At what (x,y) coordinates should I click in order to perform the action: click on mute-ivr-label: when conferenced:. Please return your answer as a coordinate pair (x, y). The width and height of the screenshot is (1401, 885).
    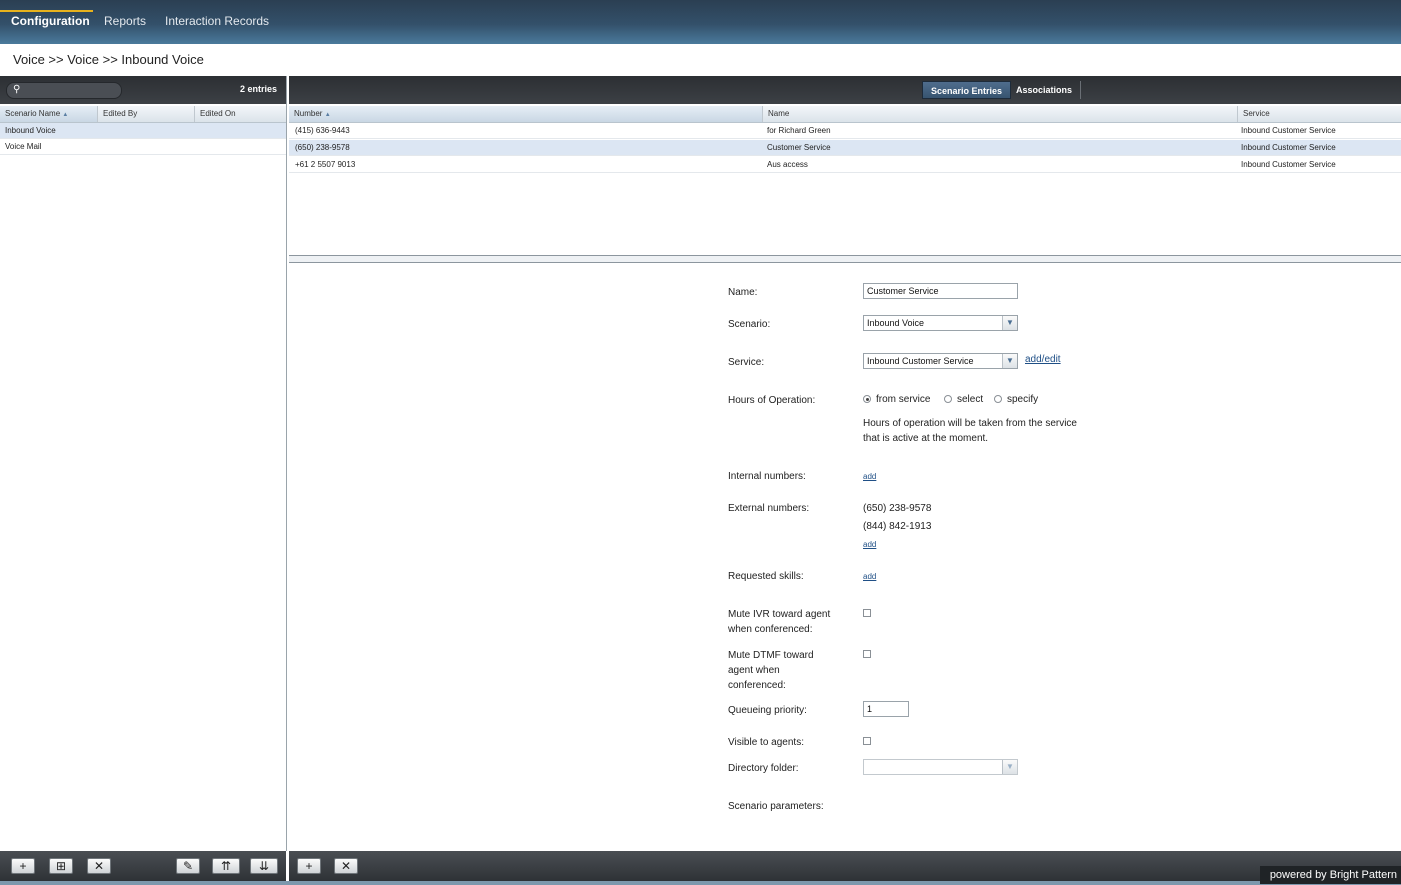
    Looking at the image, I should click on (770, 629).